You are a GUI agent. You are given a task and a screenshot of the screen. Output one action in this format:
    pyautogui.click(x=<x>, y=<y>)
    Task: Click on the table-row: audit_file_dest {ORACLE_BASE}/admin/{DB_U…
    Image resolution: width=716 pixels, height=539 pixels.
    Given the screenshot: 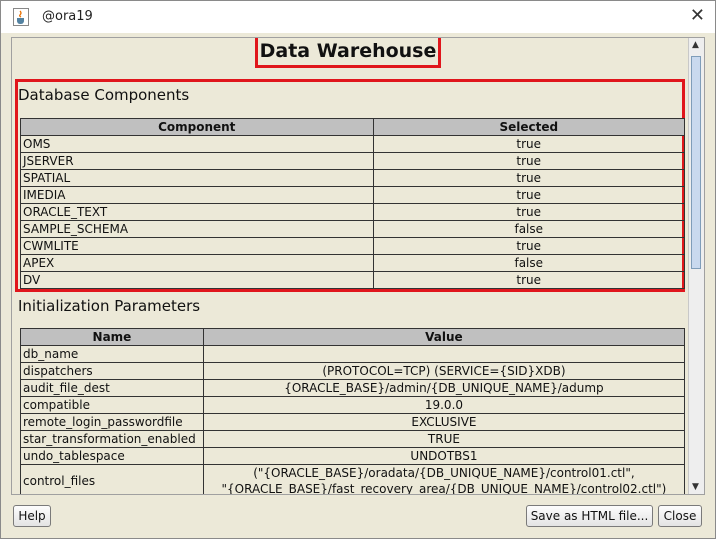 What is the action you would take?
    pyautogui.click(x=353, y=388)
    